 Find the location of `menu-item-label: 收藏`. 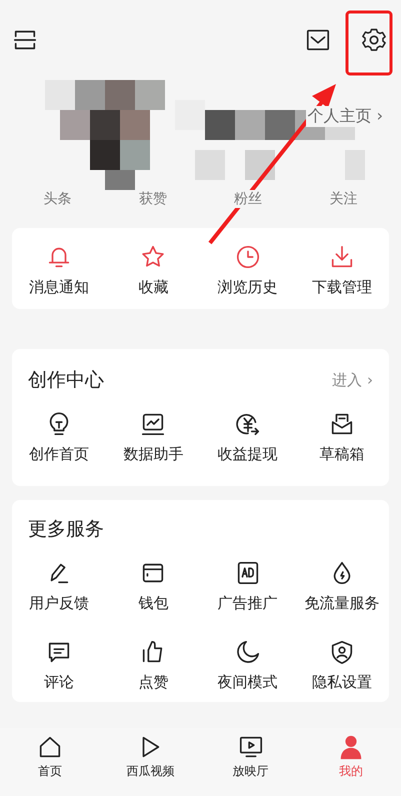

menu-item-label: 收藏 is located at coordinates (153, 287).